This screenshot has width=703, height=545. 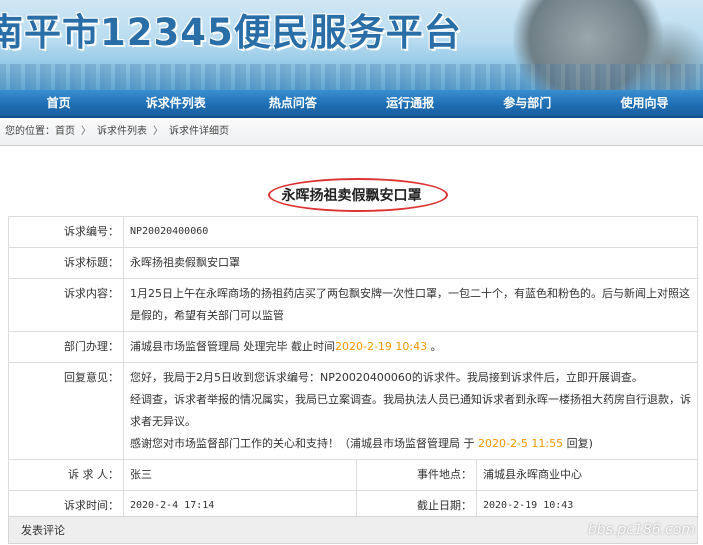 What do you see at coordinates (644, 103) in the screenshot?
I see `nav-item-guide: 使用向导` at bounding box center [644, 103].